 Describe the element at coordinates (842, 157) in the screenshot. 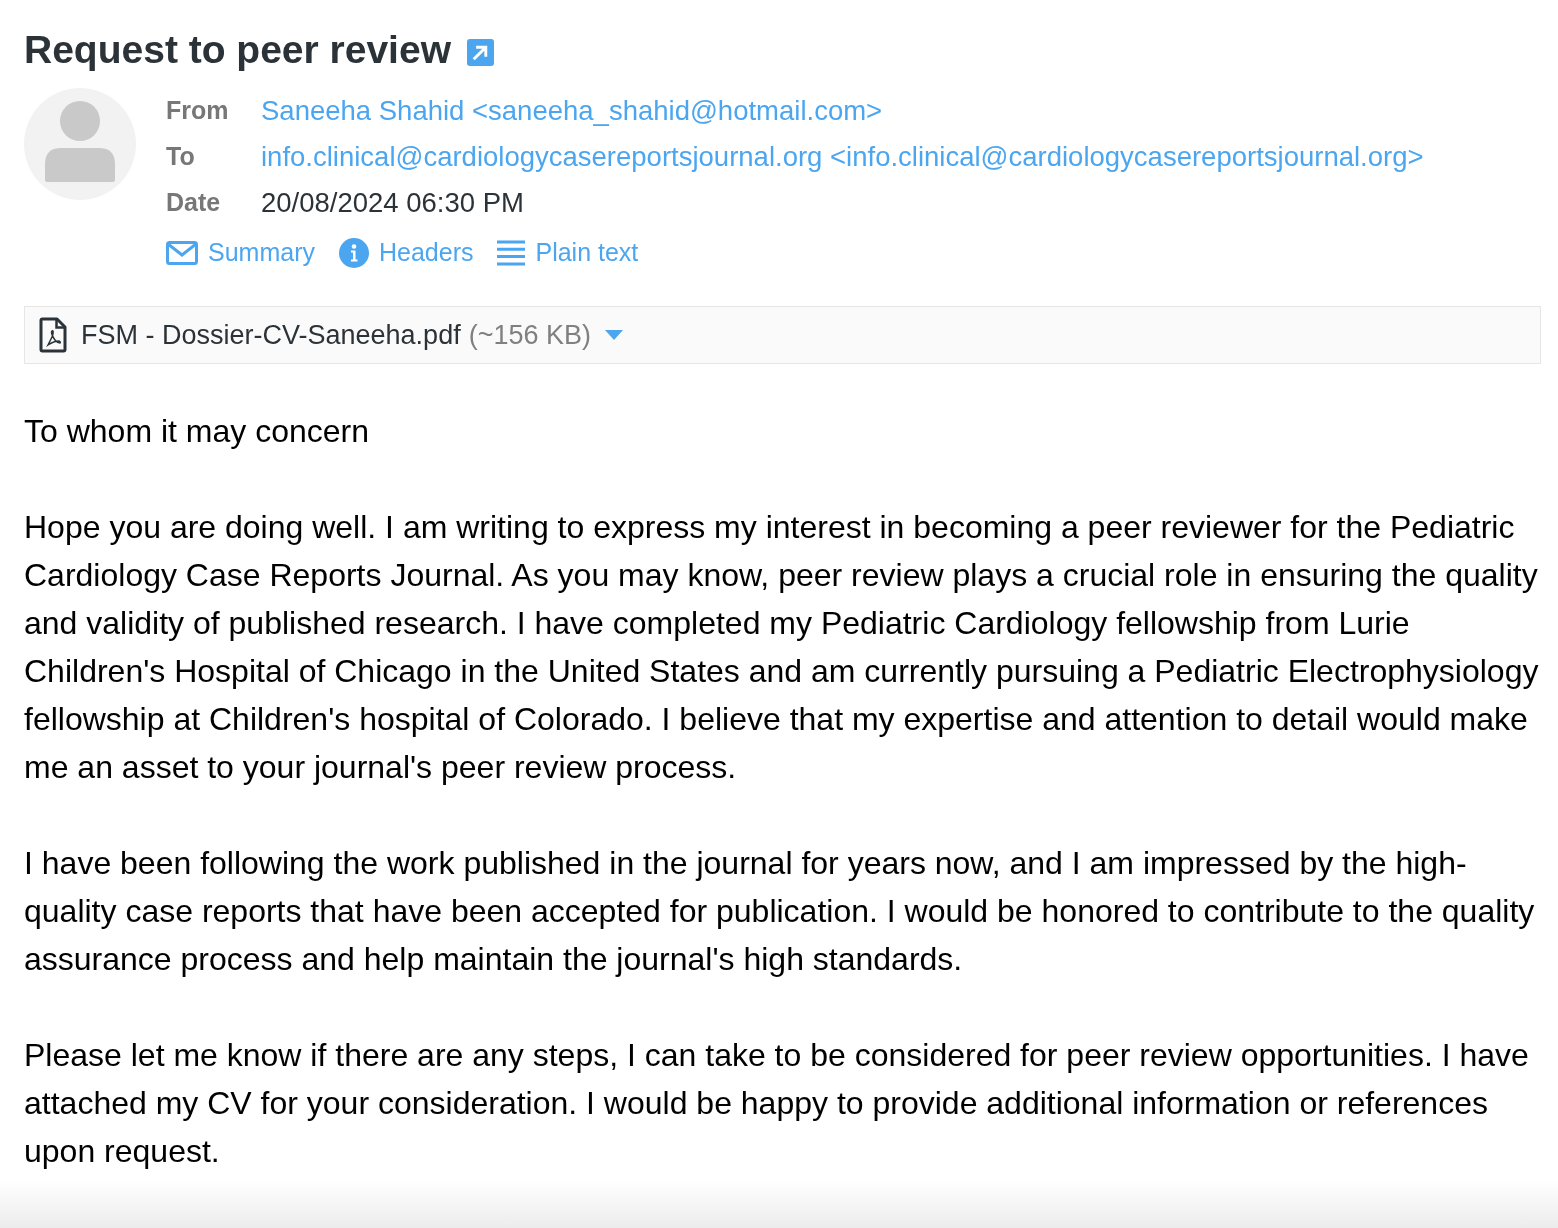

I see `email-address-link: info.clinical@cardiologycasereportsjournal.org <info.clinical@cardiologycasereportsjournal.org>` at that location.